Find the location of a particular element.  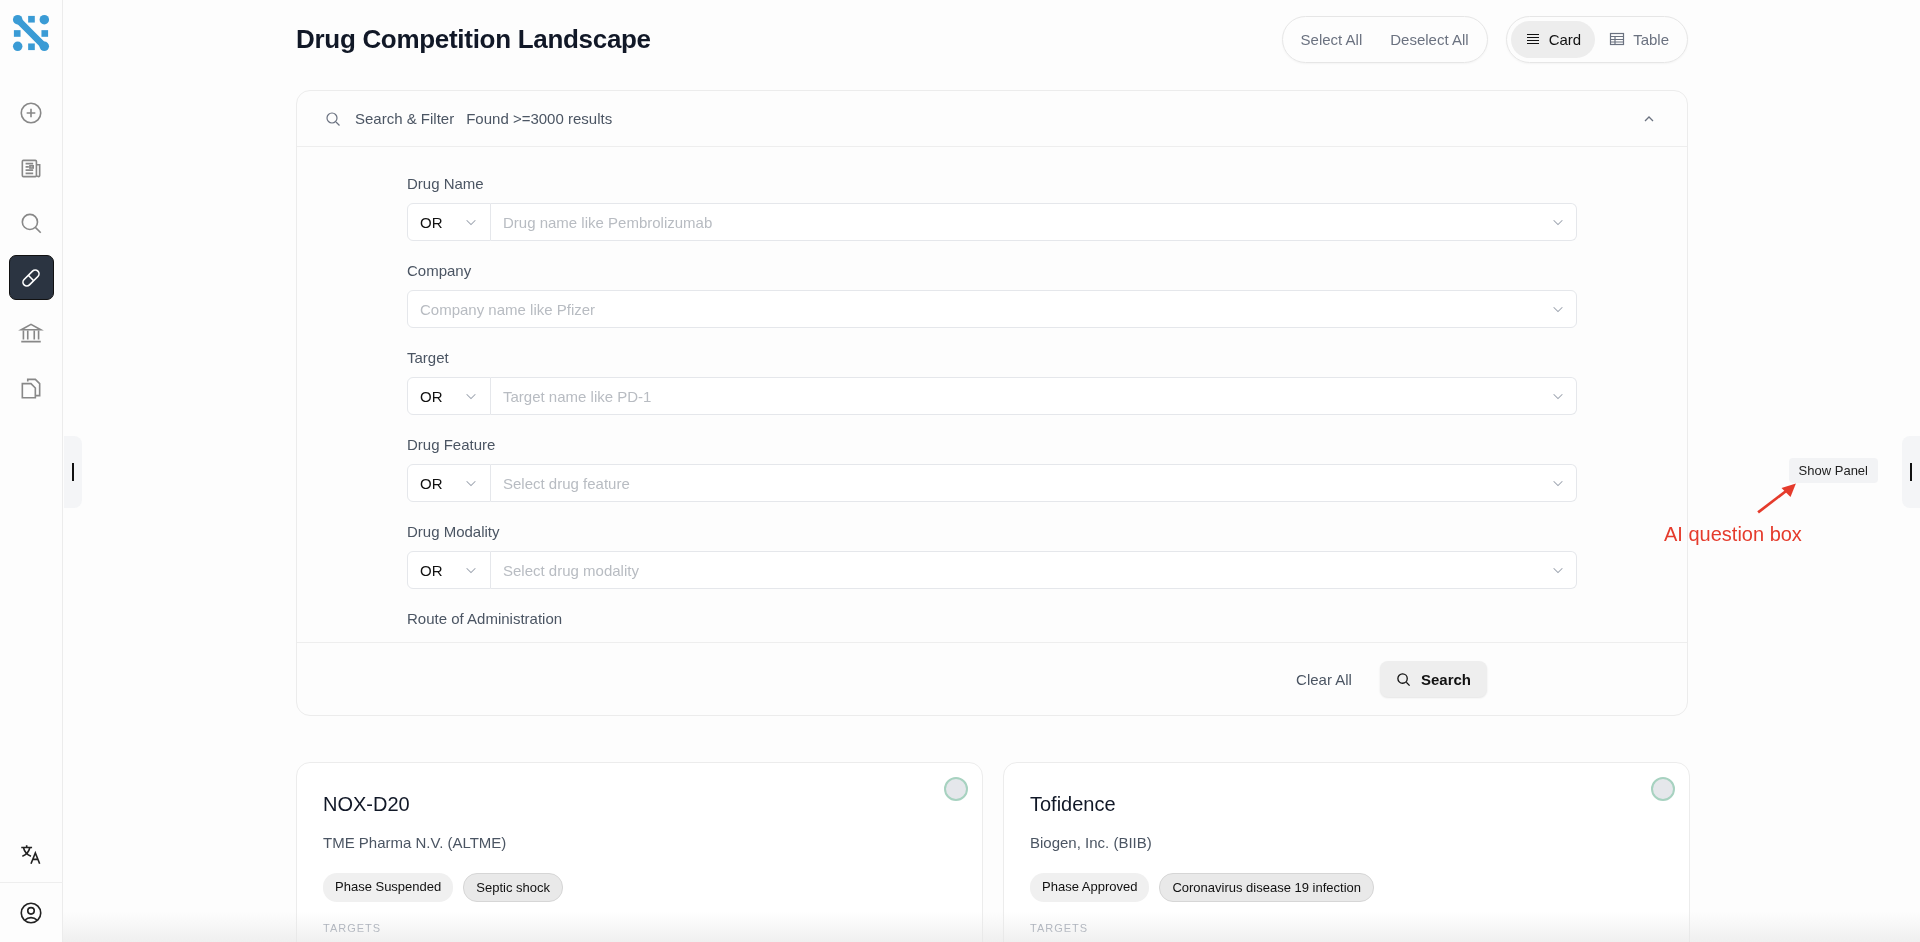

drug-card: NOX-D20 TME Pharma N.V. (ALTME) Phase Suspended Septic shock TARGETS is located at coordinates (639, 852).